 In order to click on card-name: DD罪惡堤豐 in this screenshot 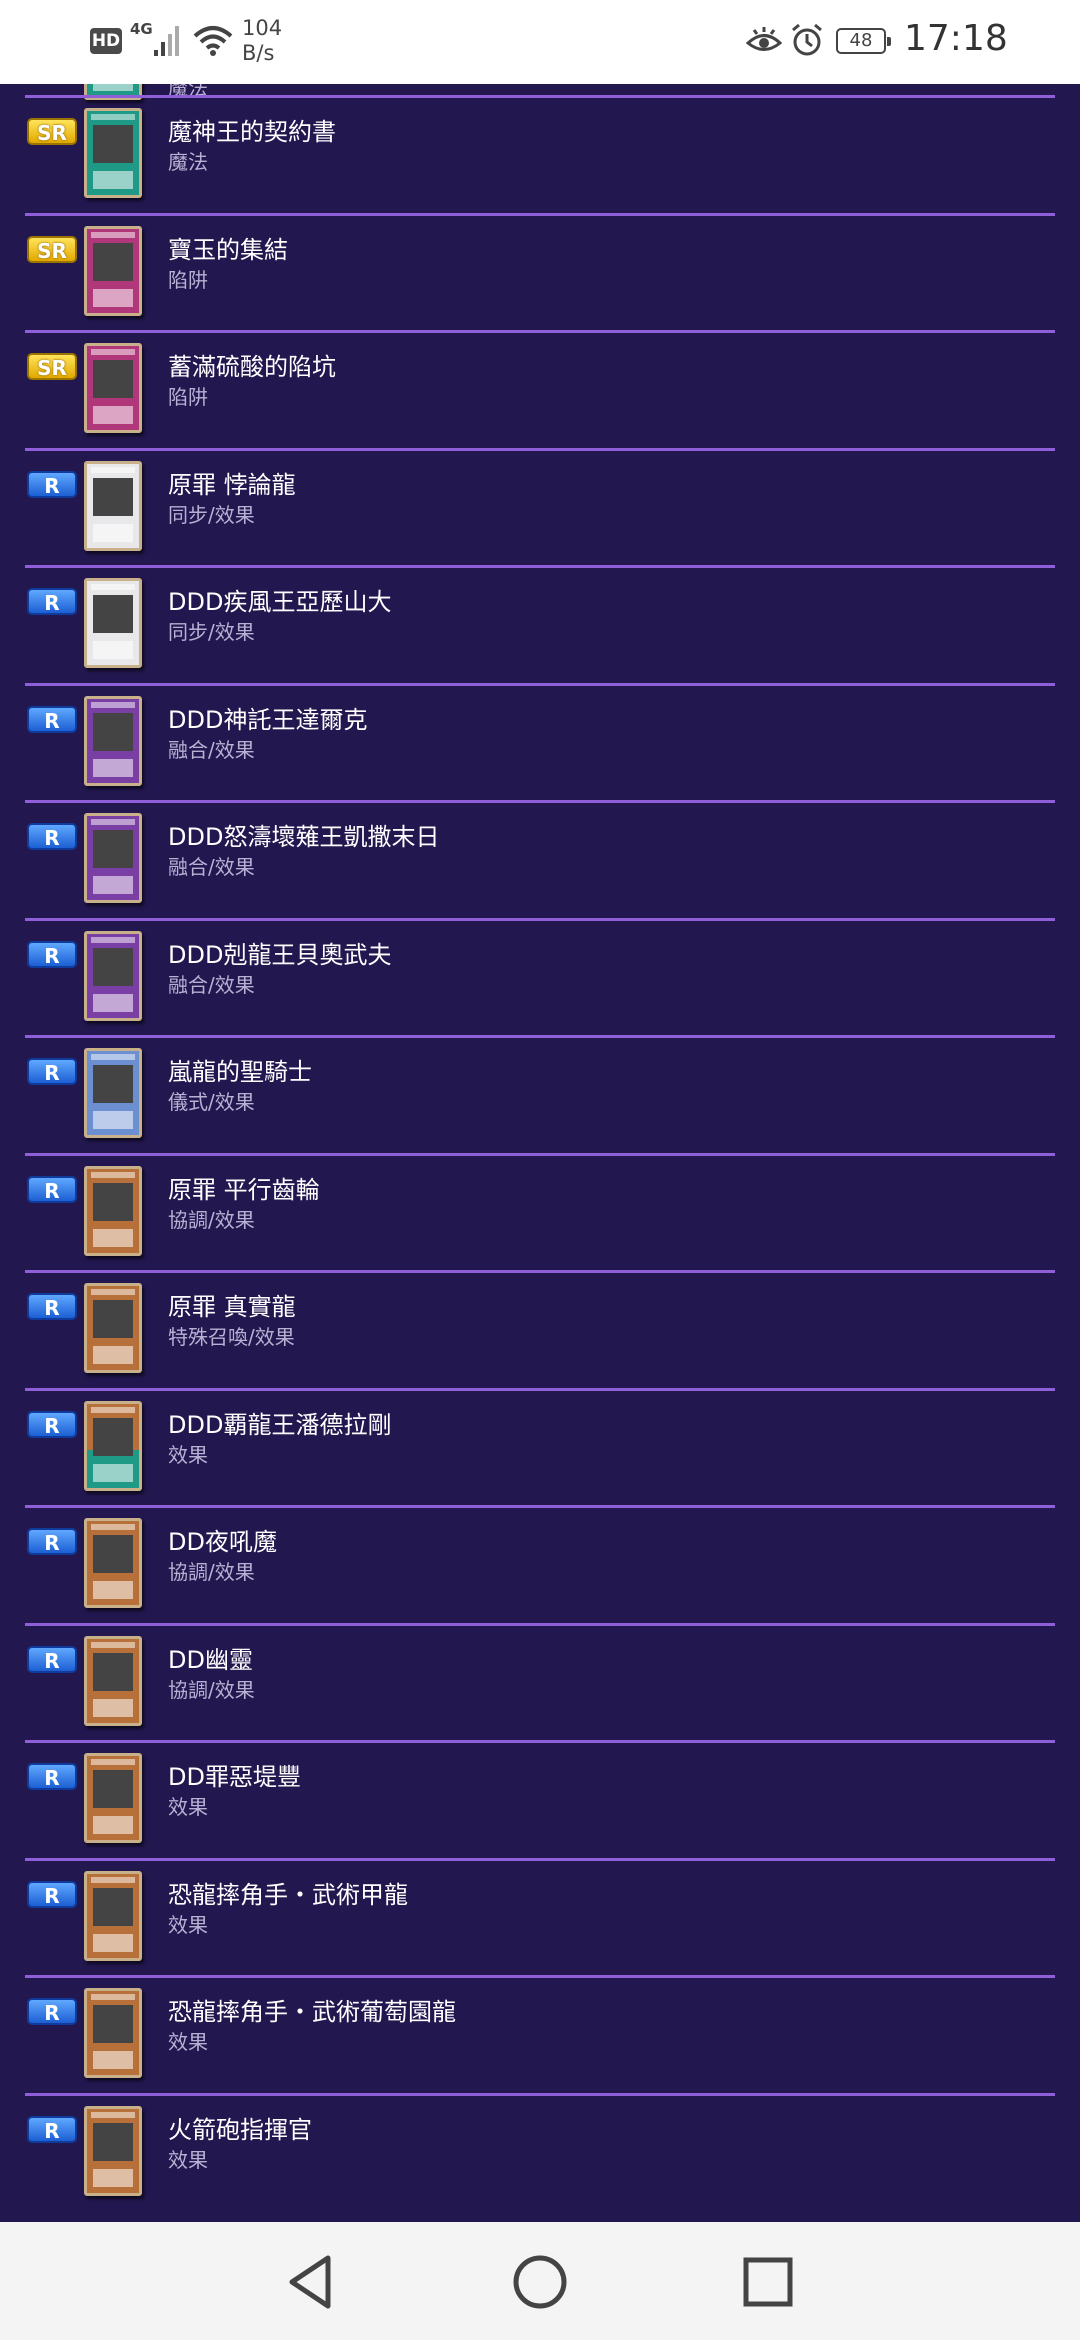, I will do `click(234, 1777)`.